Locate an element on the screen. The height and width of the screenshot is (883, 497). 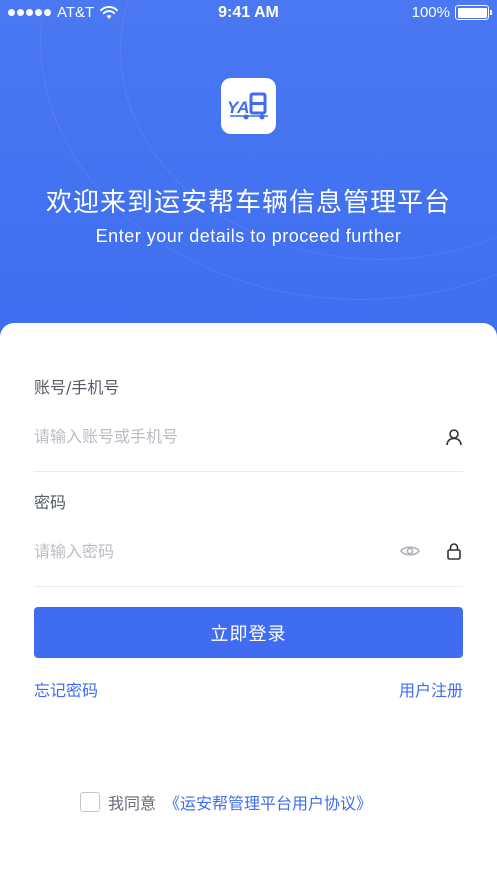
svg-text: YA is located at coordinates (238, 107).